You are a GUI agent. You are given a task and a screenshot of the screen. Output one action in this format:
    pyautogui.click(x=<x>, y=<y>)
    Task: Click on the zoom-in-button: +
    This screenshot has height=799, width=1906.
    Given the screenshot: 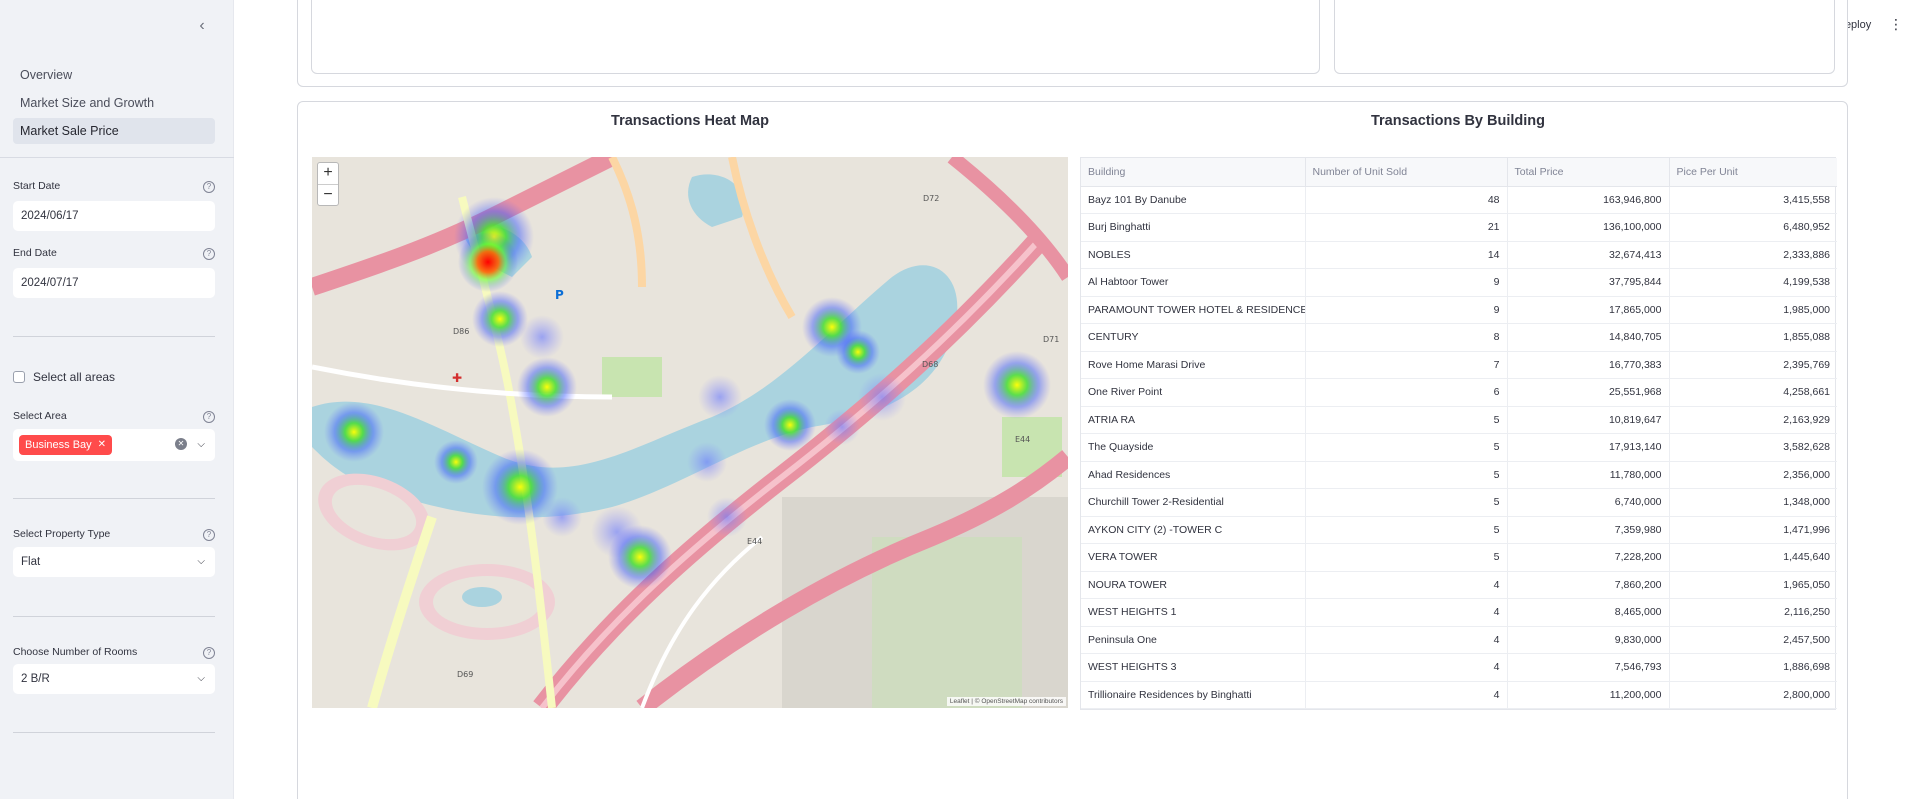 What is the action you would take?
    pyautogui.click(x=328, y=173)
    